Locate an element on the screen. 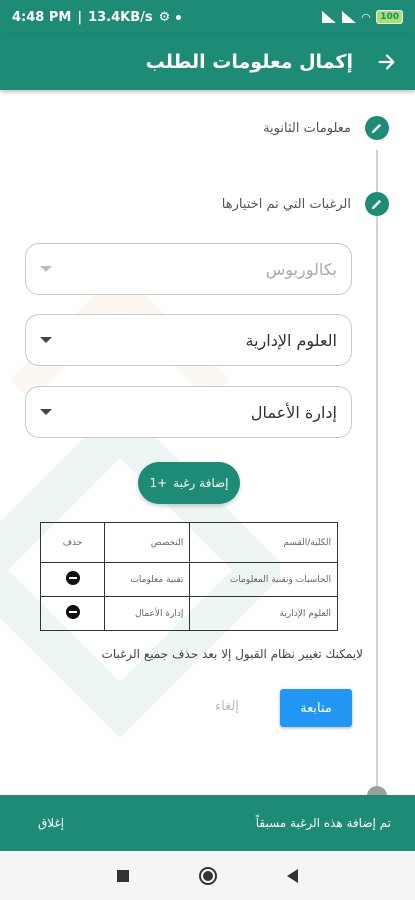 This screenshot has width=415, height=900. stepper-line is located at coordinates (377, 470).